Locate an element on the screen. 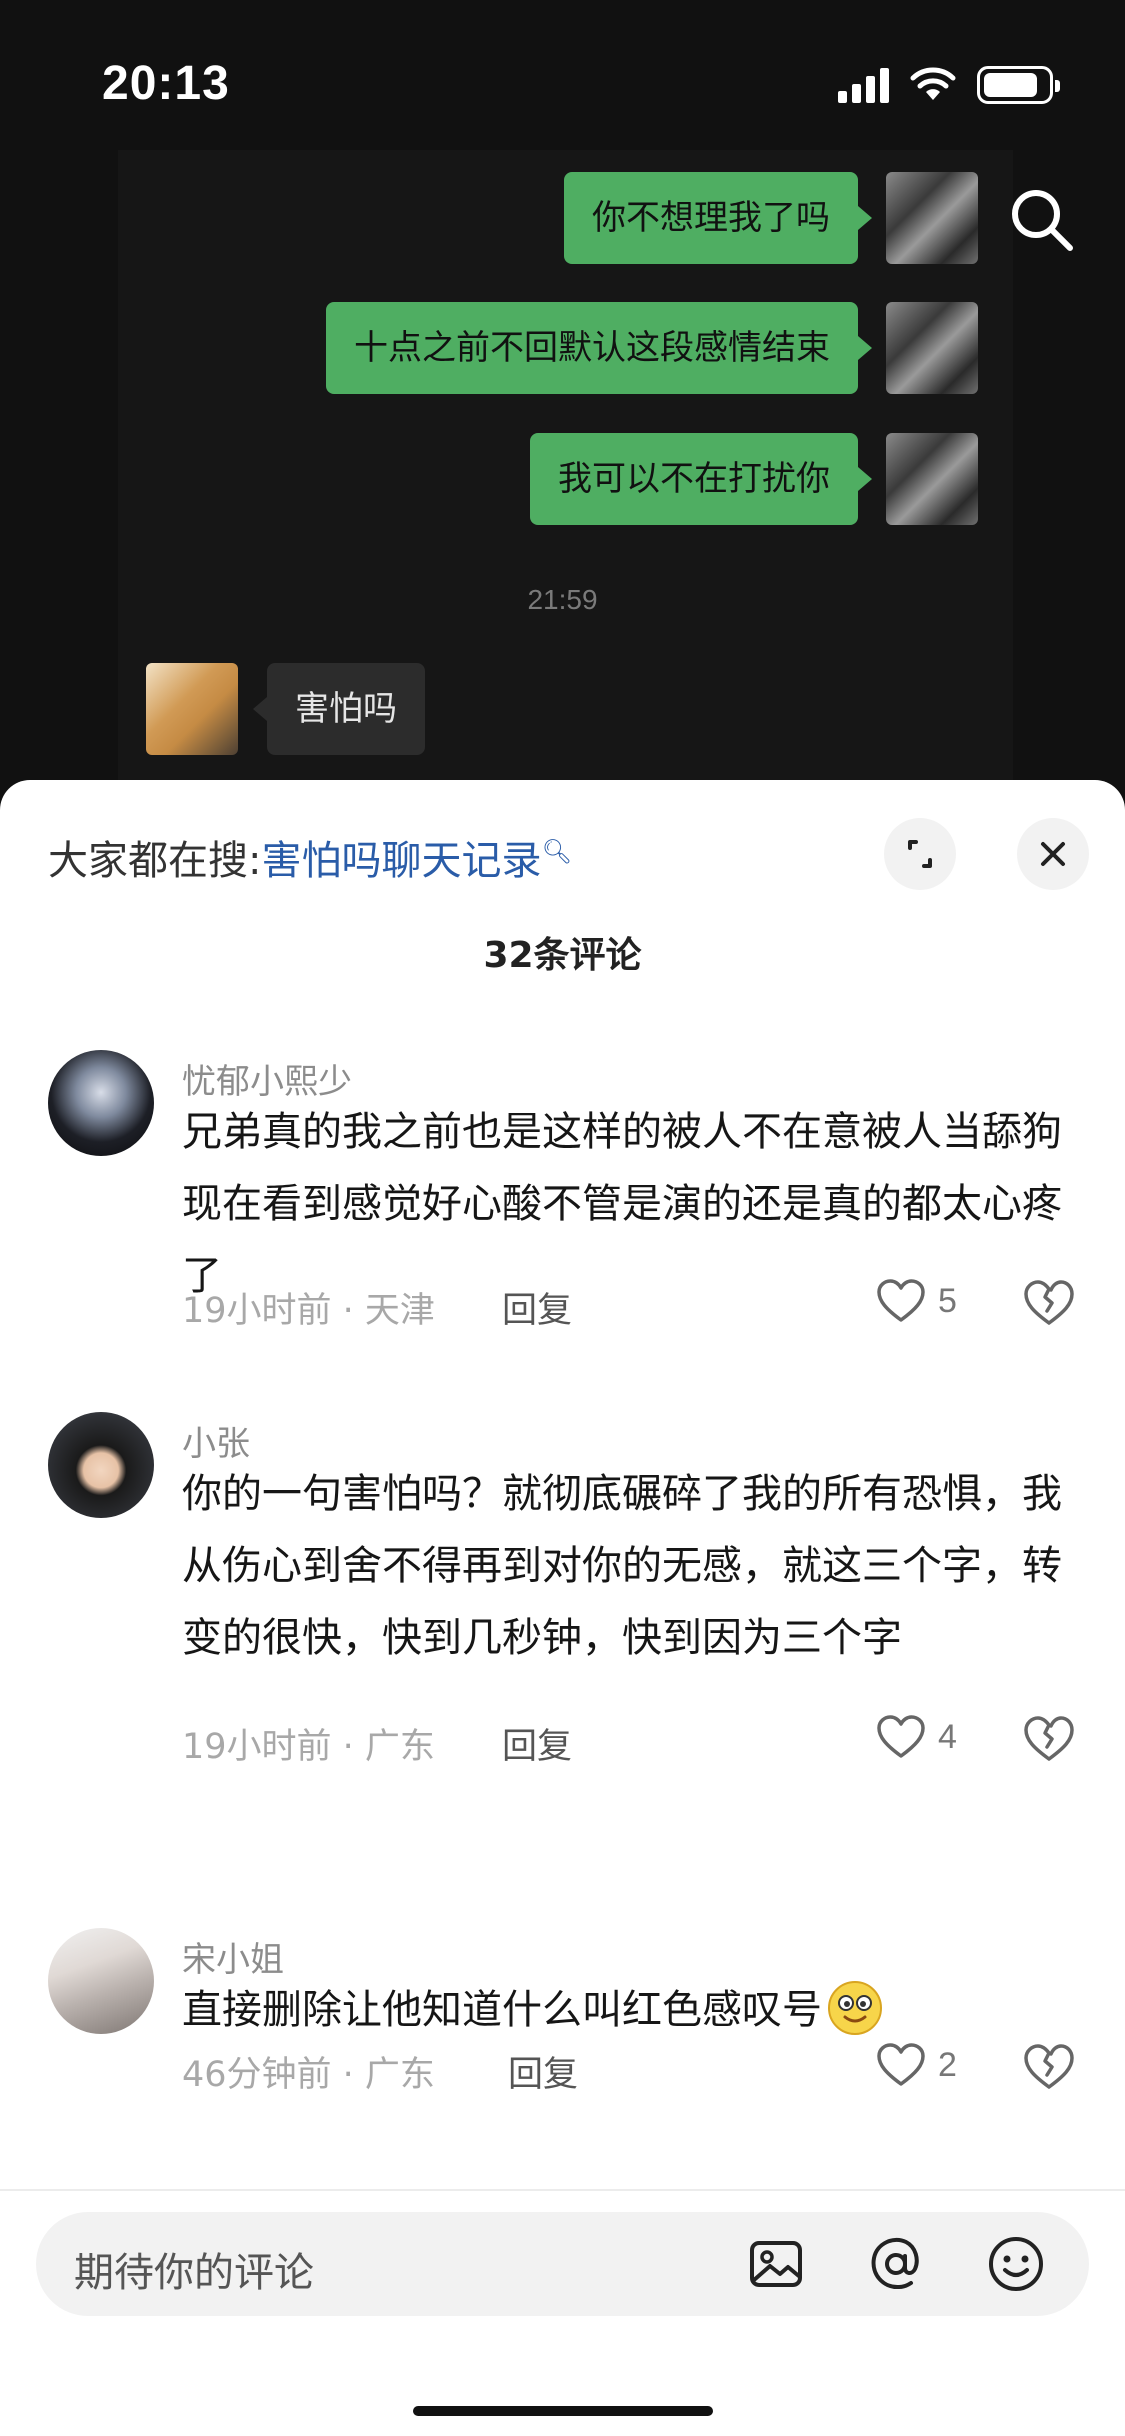 This screenshot has width=1125, height=2436. status-icons is located at coordinates (949, 85).